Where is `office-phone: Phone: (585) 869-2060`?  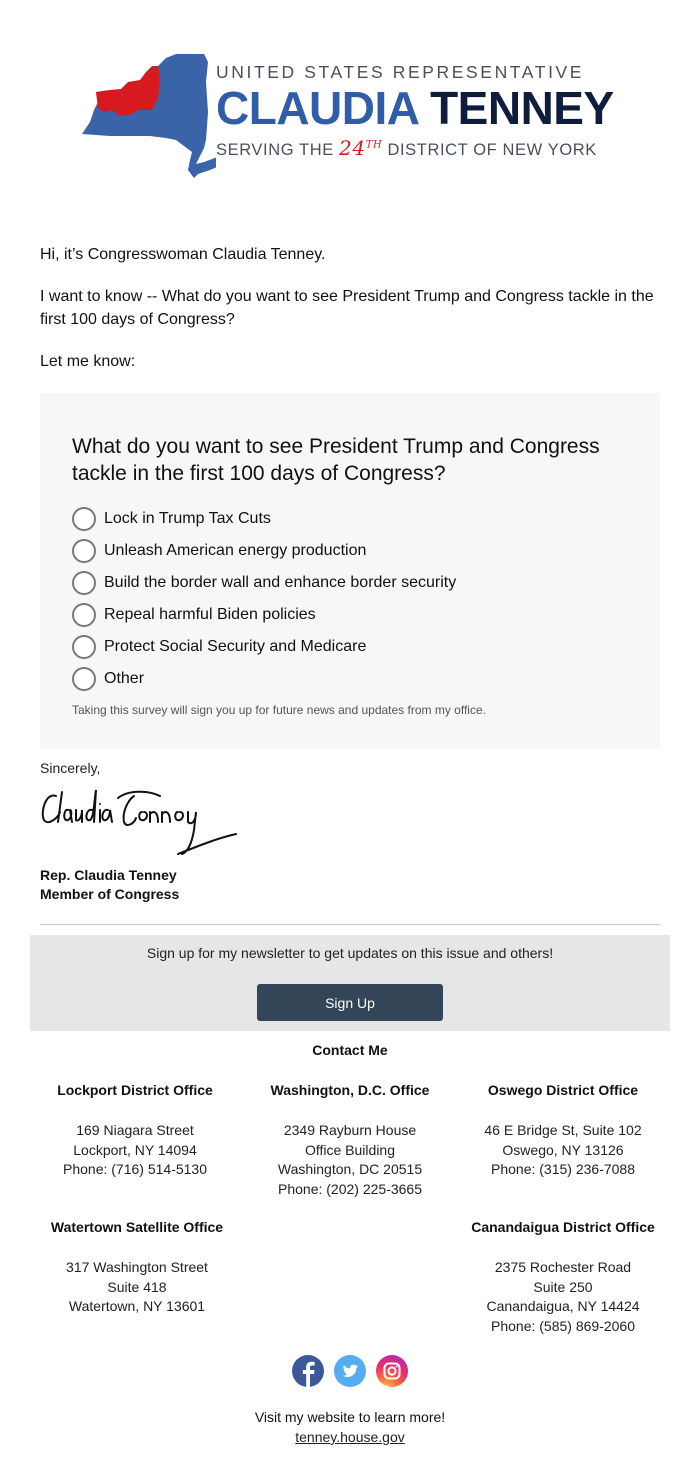
office-phone: Phone: (585) 869-2060 is located at coordinates (563, 1325).